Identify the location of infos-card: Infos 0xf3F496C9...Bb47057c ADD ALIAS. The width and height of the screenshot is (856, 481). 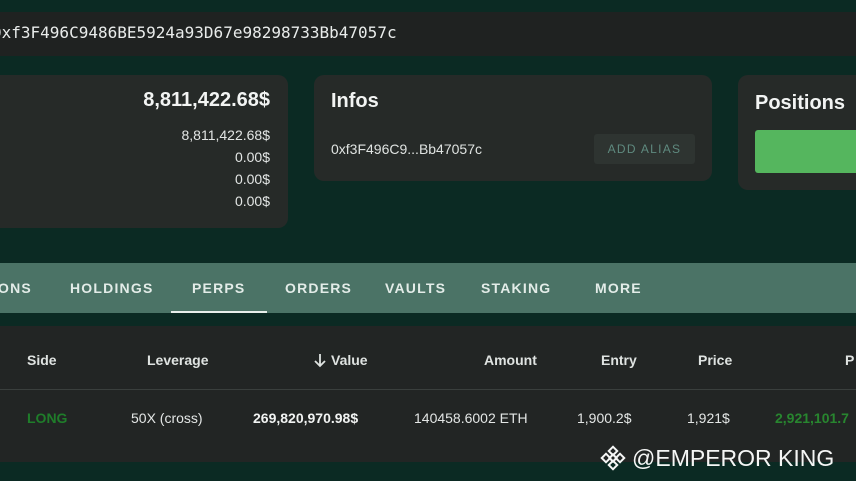
(513, 128).